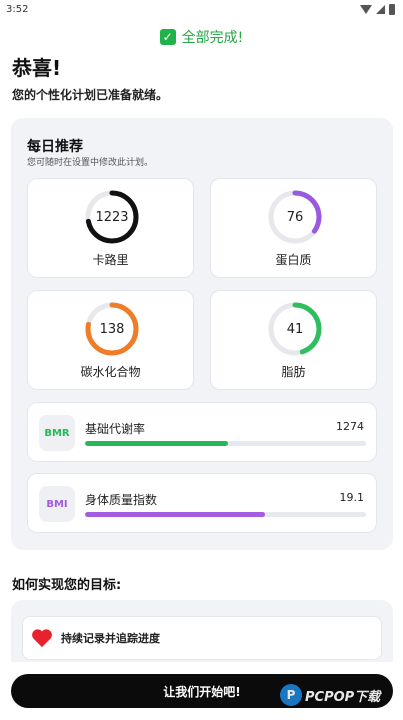  Describe the element at coordinates (110, 228) in the screenshot. I see `nutrient-tile-calories: 1223 卡路里` at that location.